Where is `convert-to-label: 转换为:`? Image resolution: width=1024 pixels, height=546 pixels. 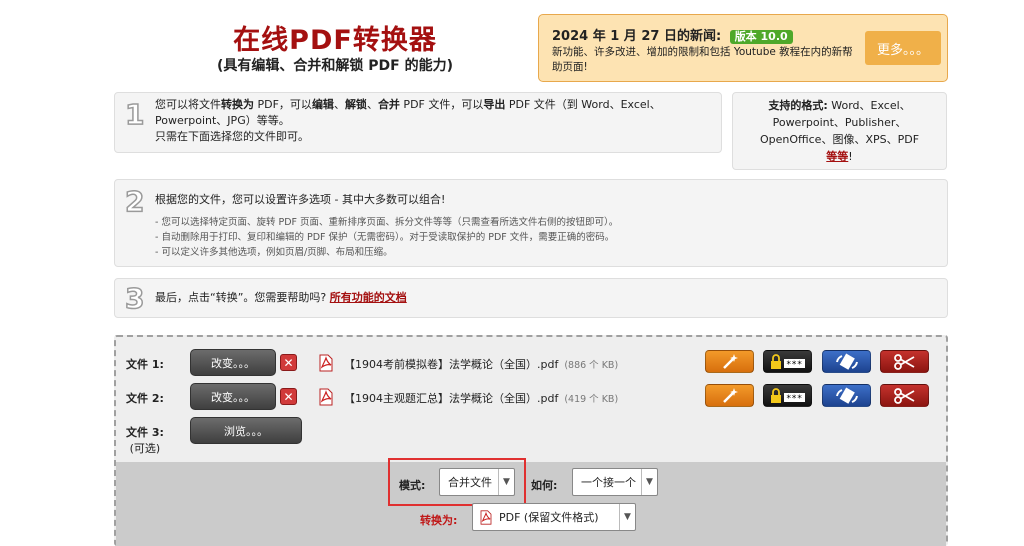
convert-to-label: 转换为: is located at coordinates (439, 520).